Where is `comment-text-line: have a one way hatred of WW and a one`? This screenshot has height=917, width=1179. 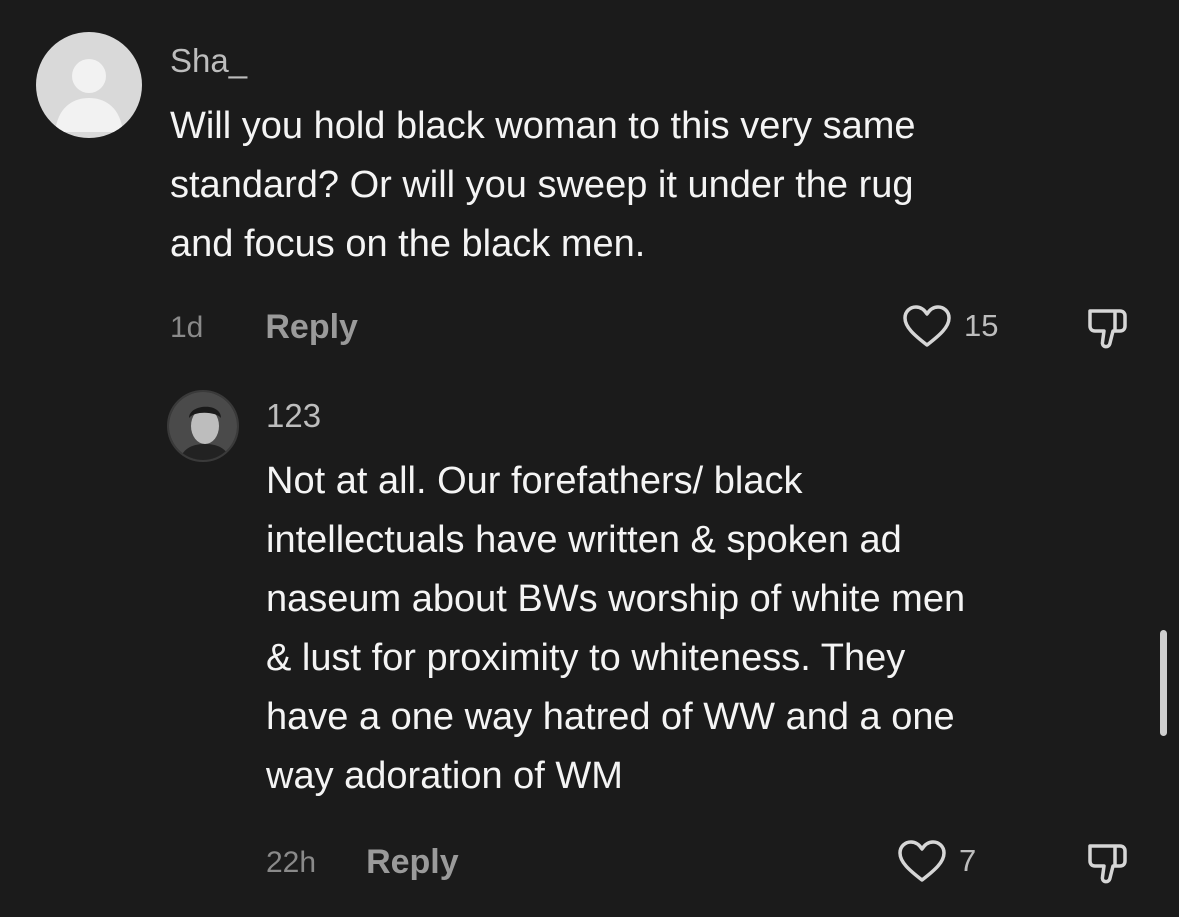
comment-text-line: have a one way hatred of WW and a one is located at coordinates (610, 717).